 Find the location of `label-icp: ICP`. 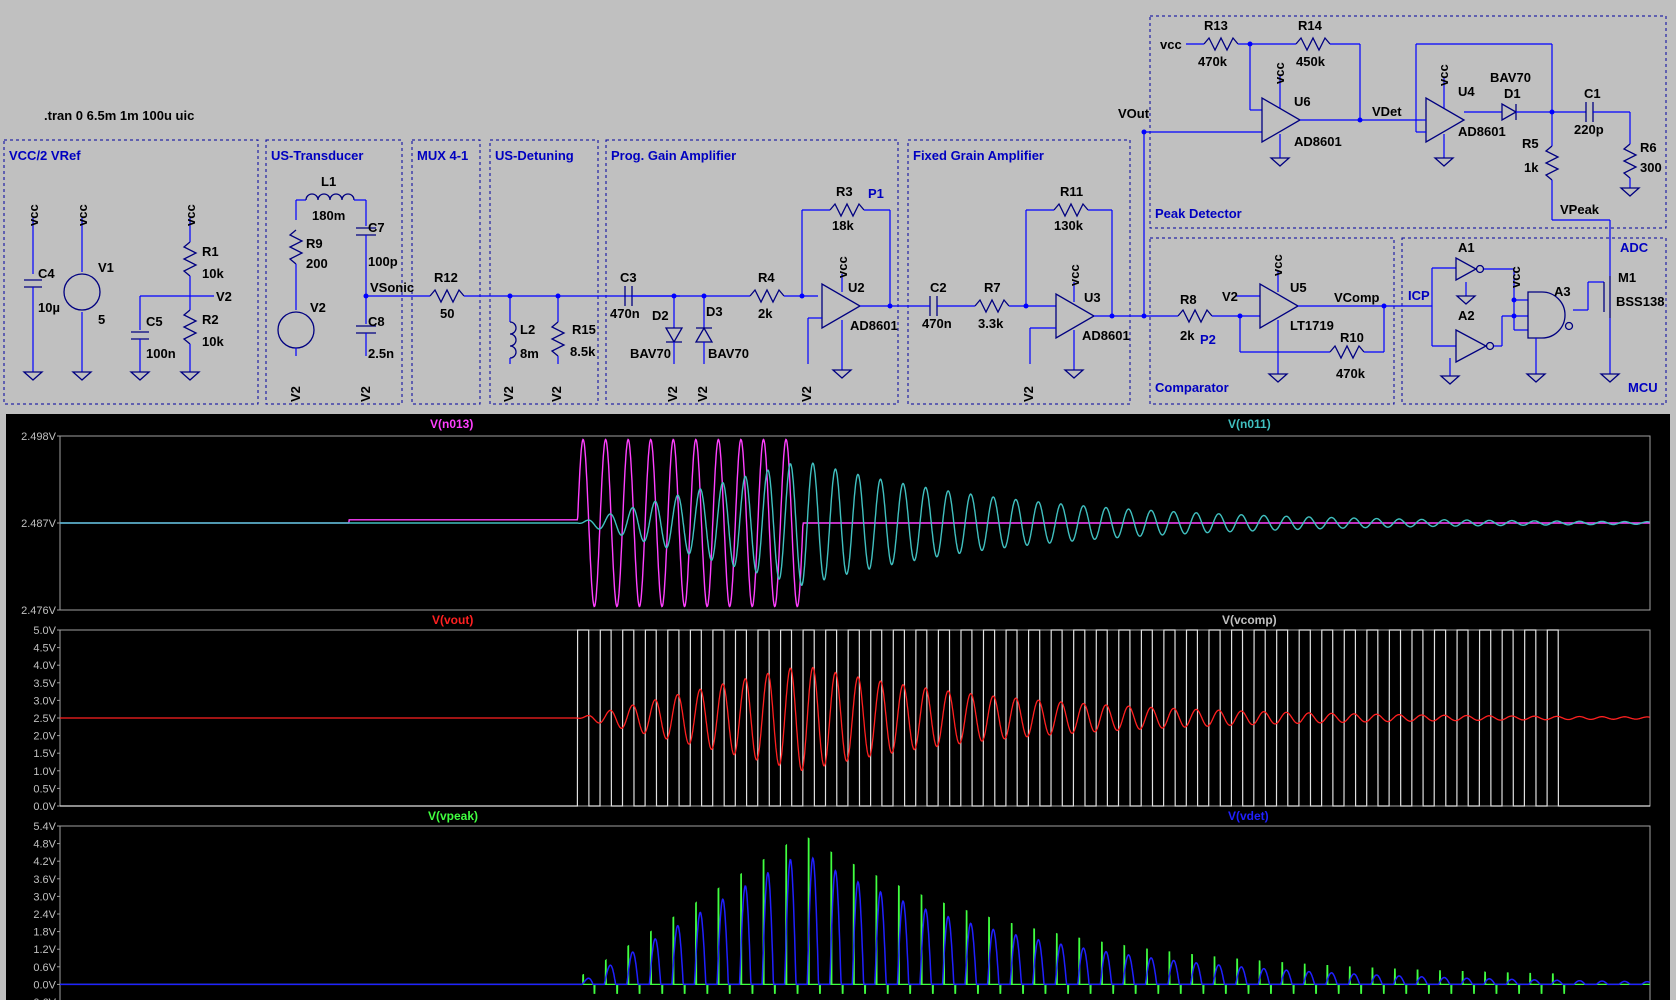

label-icp: ICP is located at coordinates (1419, 295).